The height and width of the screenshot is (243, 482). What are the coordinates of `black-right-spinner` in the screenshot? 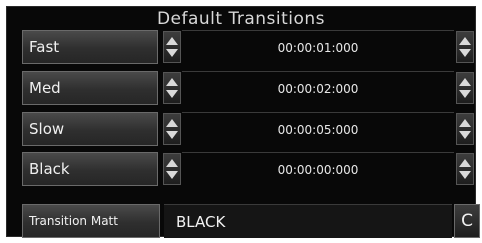 It's located at (465, 169).